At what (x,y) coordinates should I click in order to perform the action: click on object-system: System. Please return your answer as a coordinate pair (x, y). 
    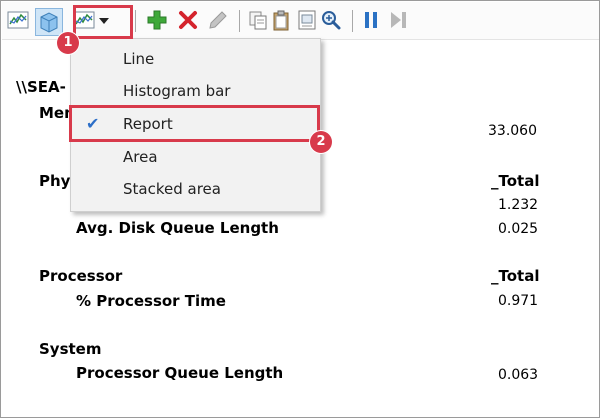
    Looking at the image, I should click on (70, 349).